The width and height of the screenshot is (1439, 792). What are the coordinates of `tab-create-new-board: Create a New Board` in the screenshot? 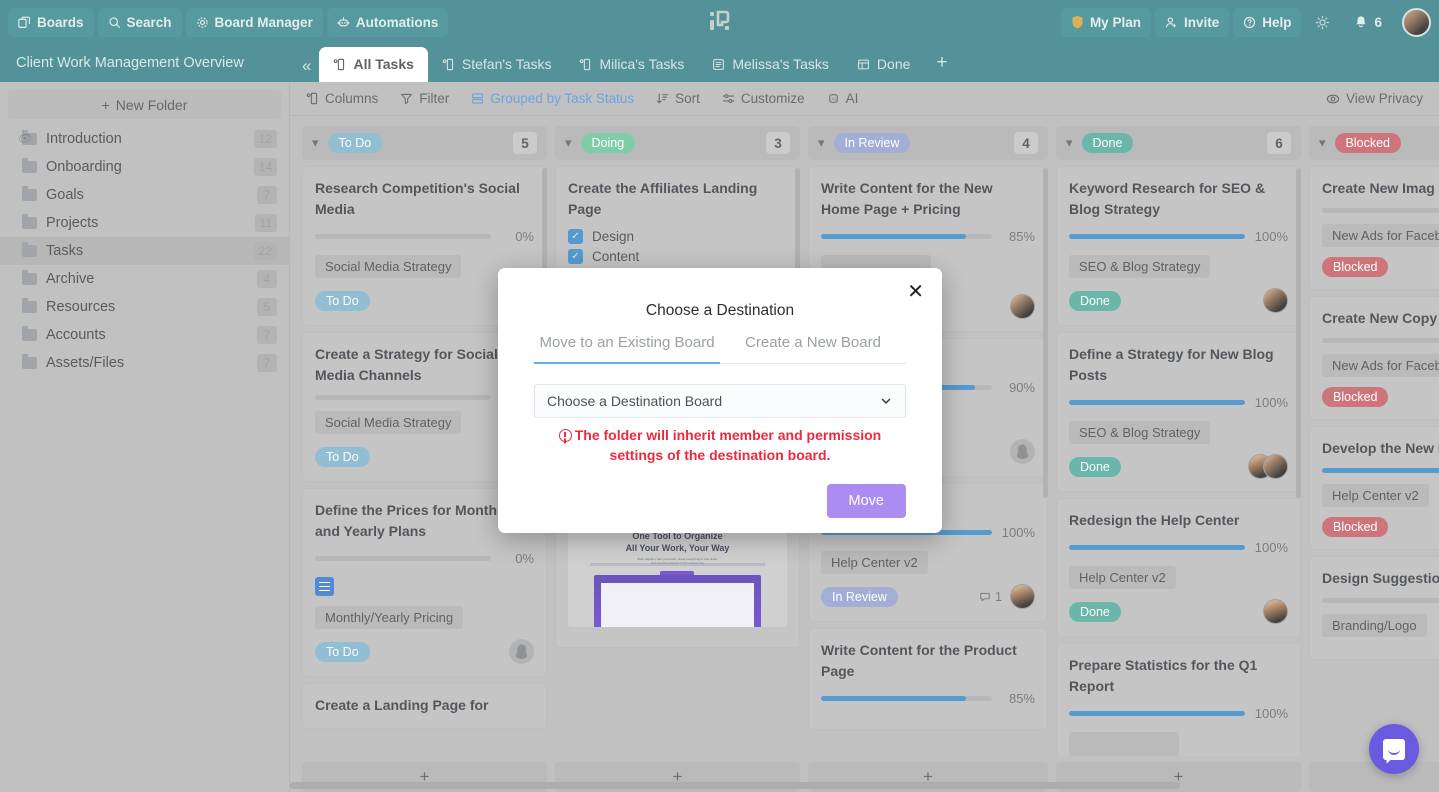 It's located at (813, 349).